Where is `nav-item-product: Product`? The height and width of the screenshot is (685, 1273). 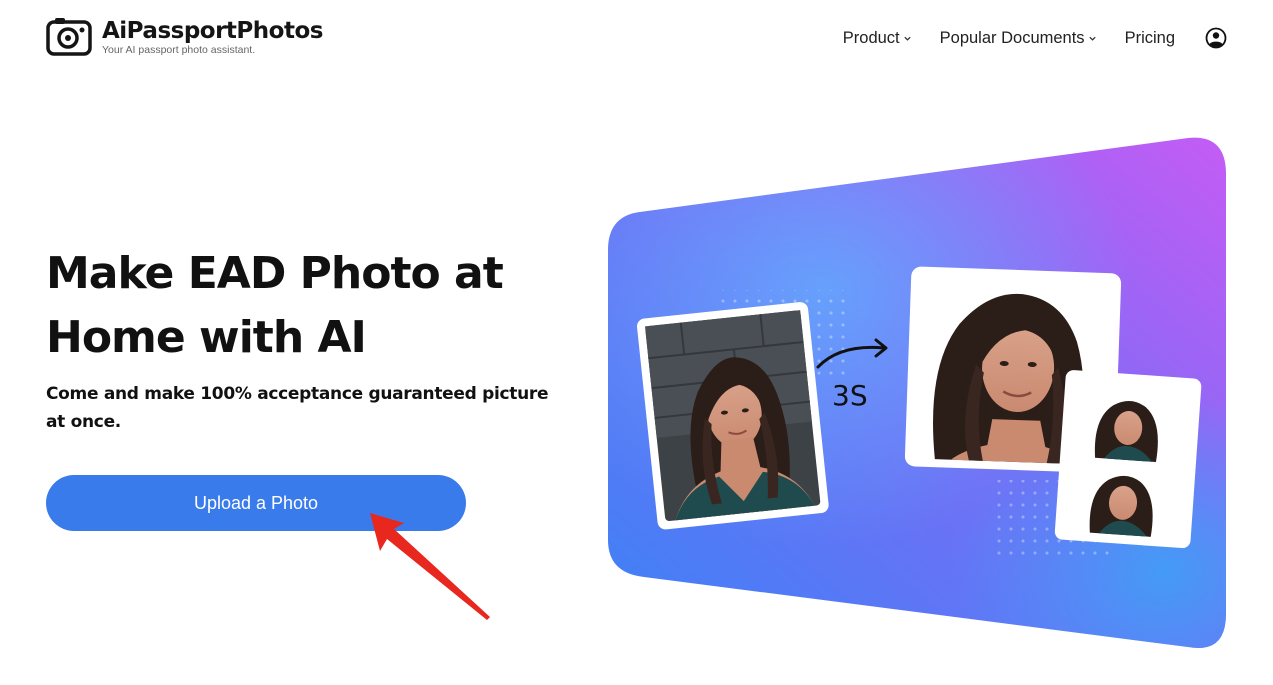 nav-item-product: Product is located at coordinates (877, 38).